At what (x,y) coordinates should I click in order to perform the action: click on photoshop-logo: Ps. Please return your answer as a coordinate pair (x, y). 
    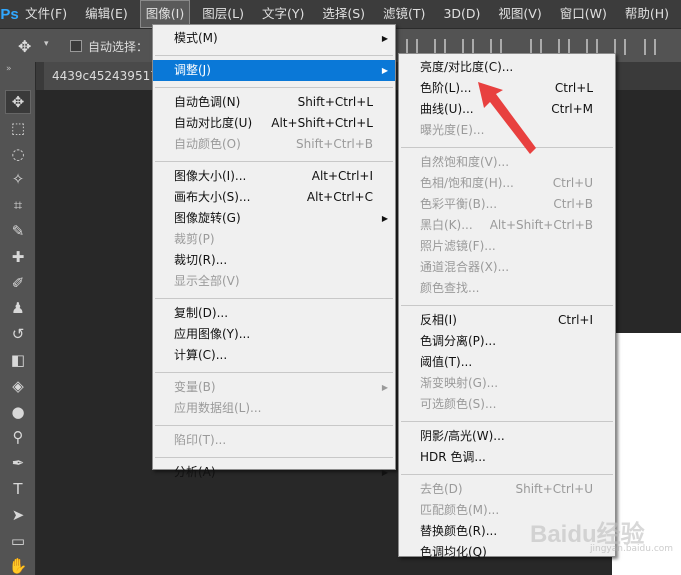
    Looking at the image, I should click on (9, 14).